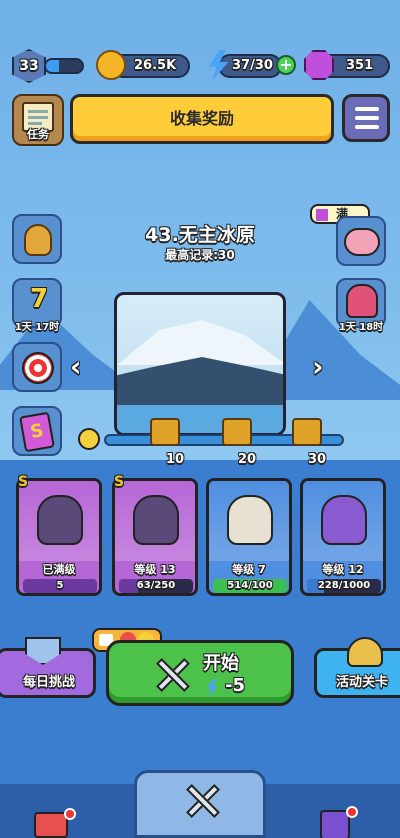  I want to click on start-label: 开始, so click(221, 663).